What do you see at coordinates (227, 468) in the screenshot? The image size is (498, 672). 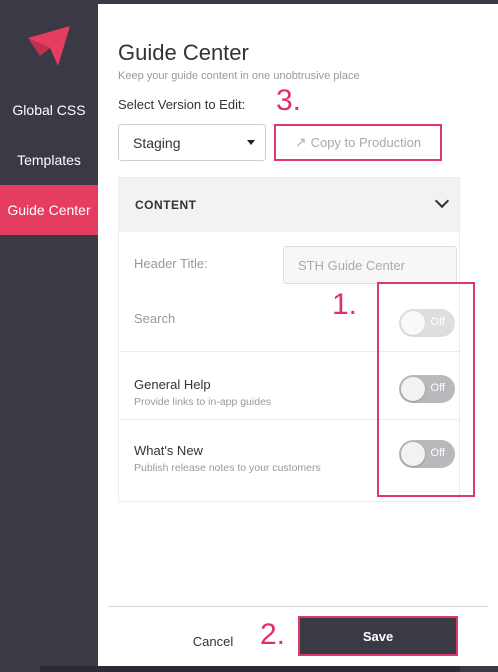 I see `whats-new-desc: Publish release notes to your customers` at bounding box center [227, 468].